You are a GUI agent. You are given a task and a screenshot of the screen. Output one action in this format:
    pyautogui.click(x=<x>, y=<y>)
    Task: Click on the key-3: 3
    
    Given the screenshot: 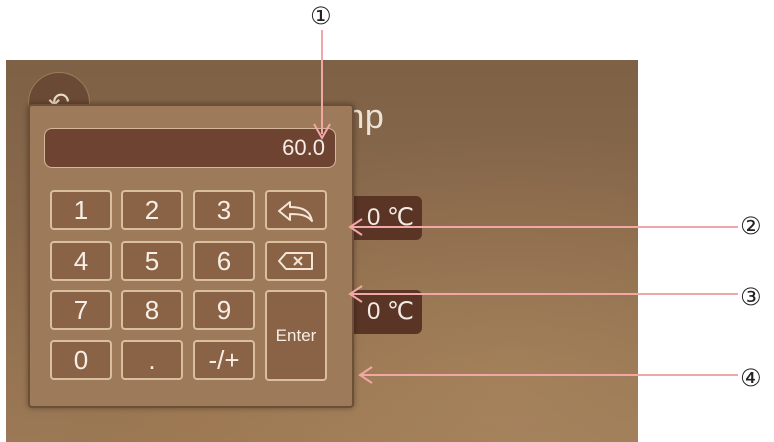 What is the action you would take?
    pyautogui.click(x=224, y=210)
    